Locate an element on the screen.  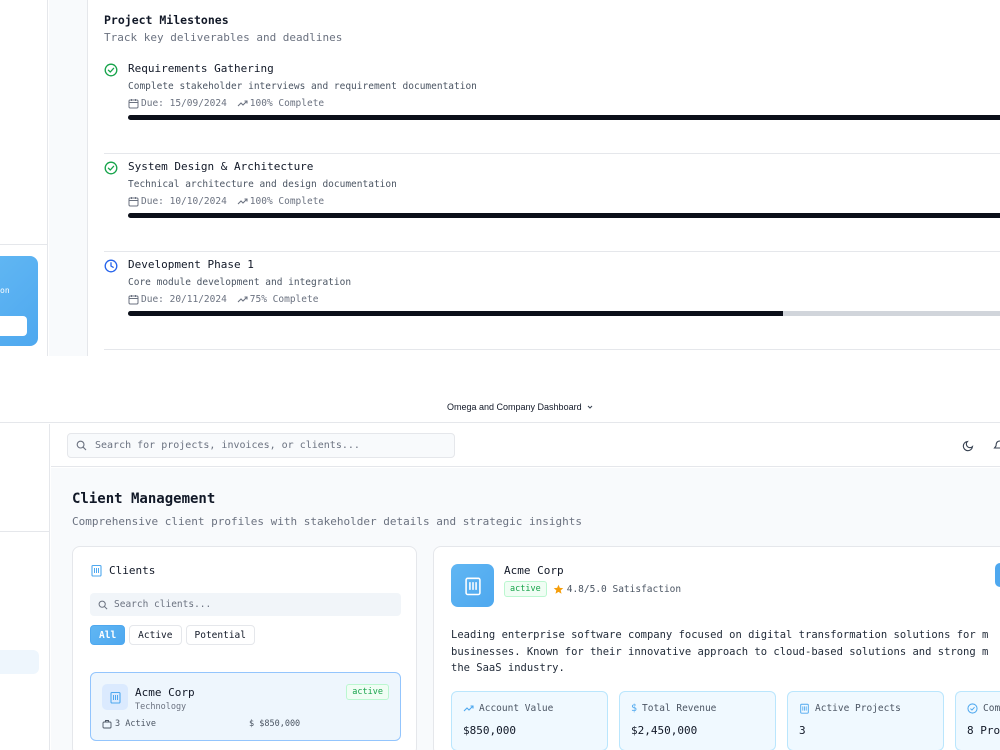
filter-all: All is located at coordinates (108, 635).